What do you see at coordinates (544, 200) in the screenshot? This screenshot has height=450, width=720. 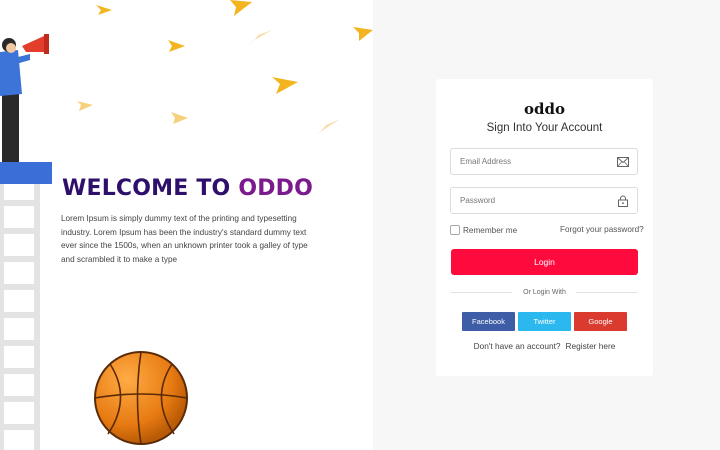 I see `password-field: Password` at bounding box center [544, 200].